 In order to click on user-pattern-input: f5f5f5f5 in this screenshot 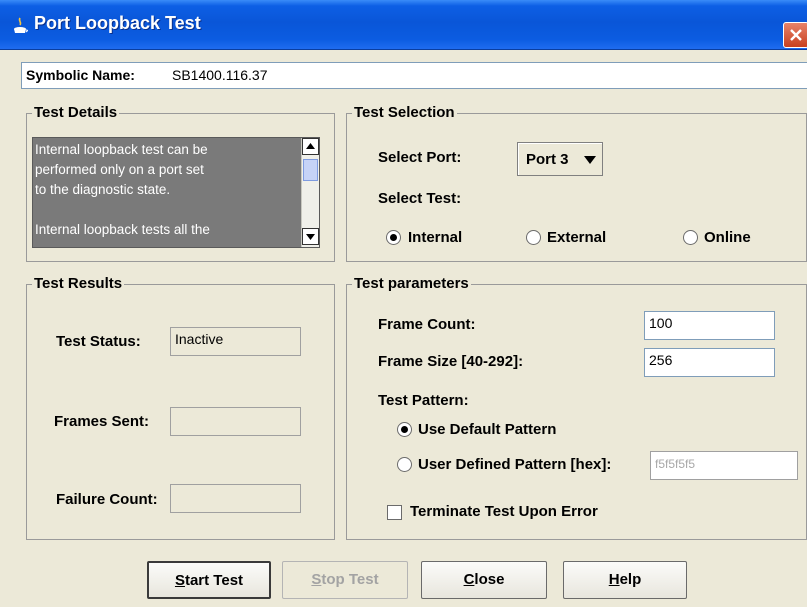, I will do `click(724, 465)`.